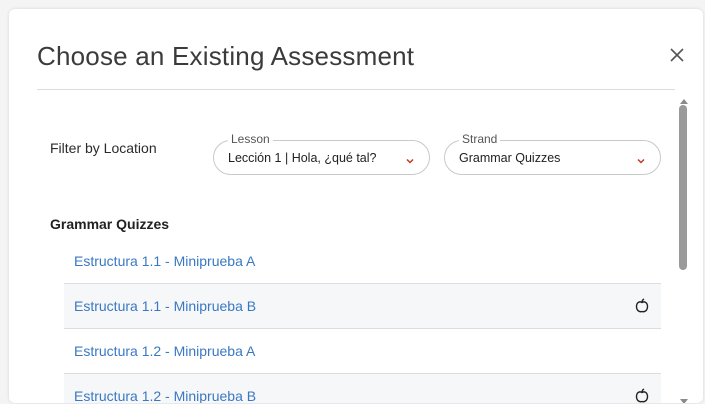 This screenshot has width=705, height=404. I want to click on list-item: Estructura 1.1 - Miniprueba B, so click(362, 306).